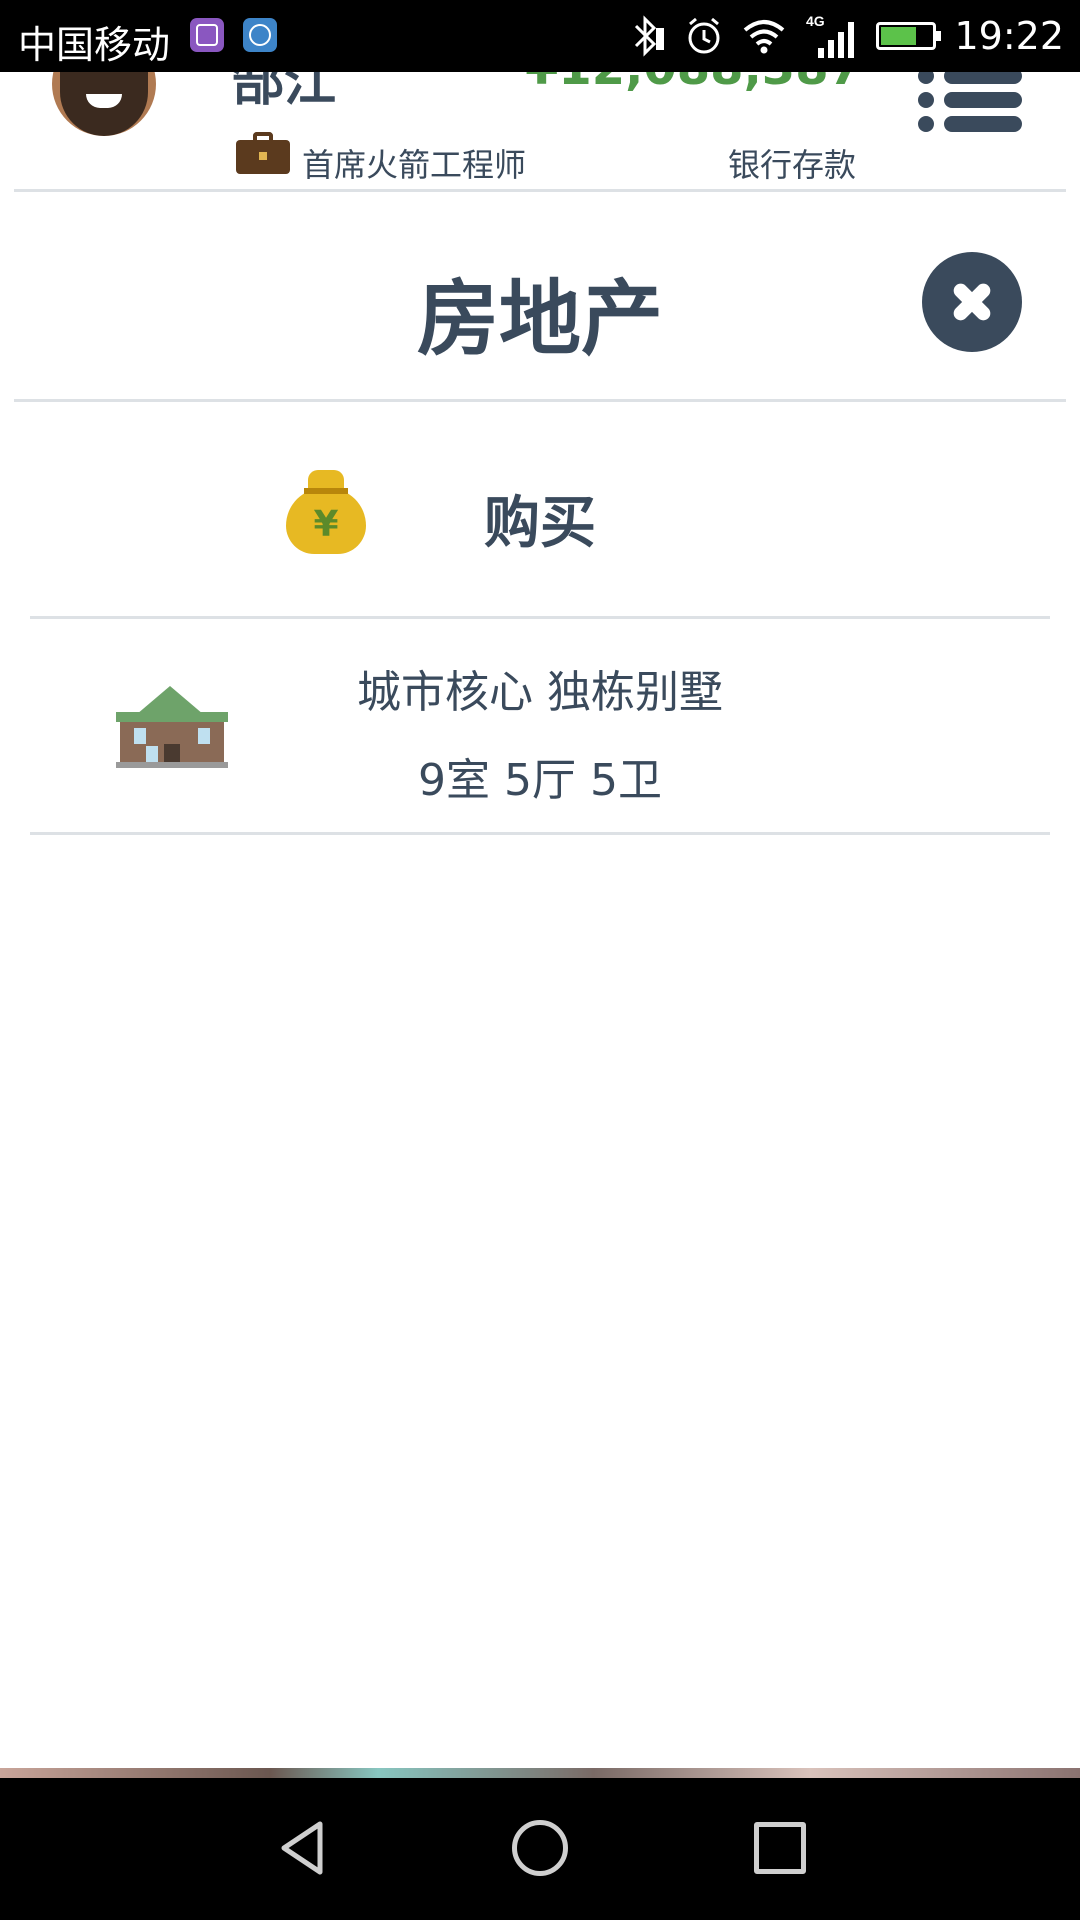  I want to click on profile-header: 郜江 ¥12,088,387 首席火箭工程师 银行存款, so click(540, 132).